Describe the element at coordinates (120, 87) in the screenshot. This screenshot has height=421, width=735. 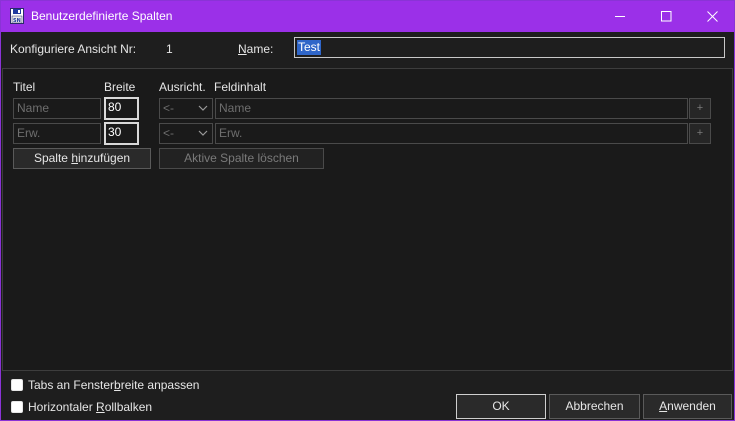
I see `column-header-width: Breite` at that location.